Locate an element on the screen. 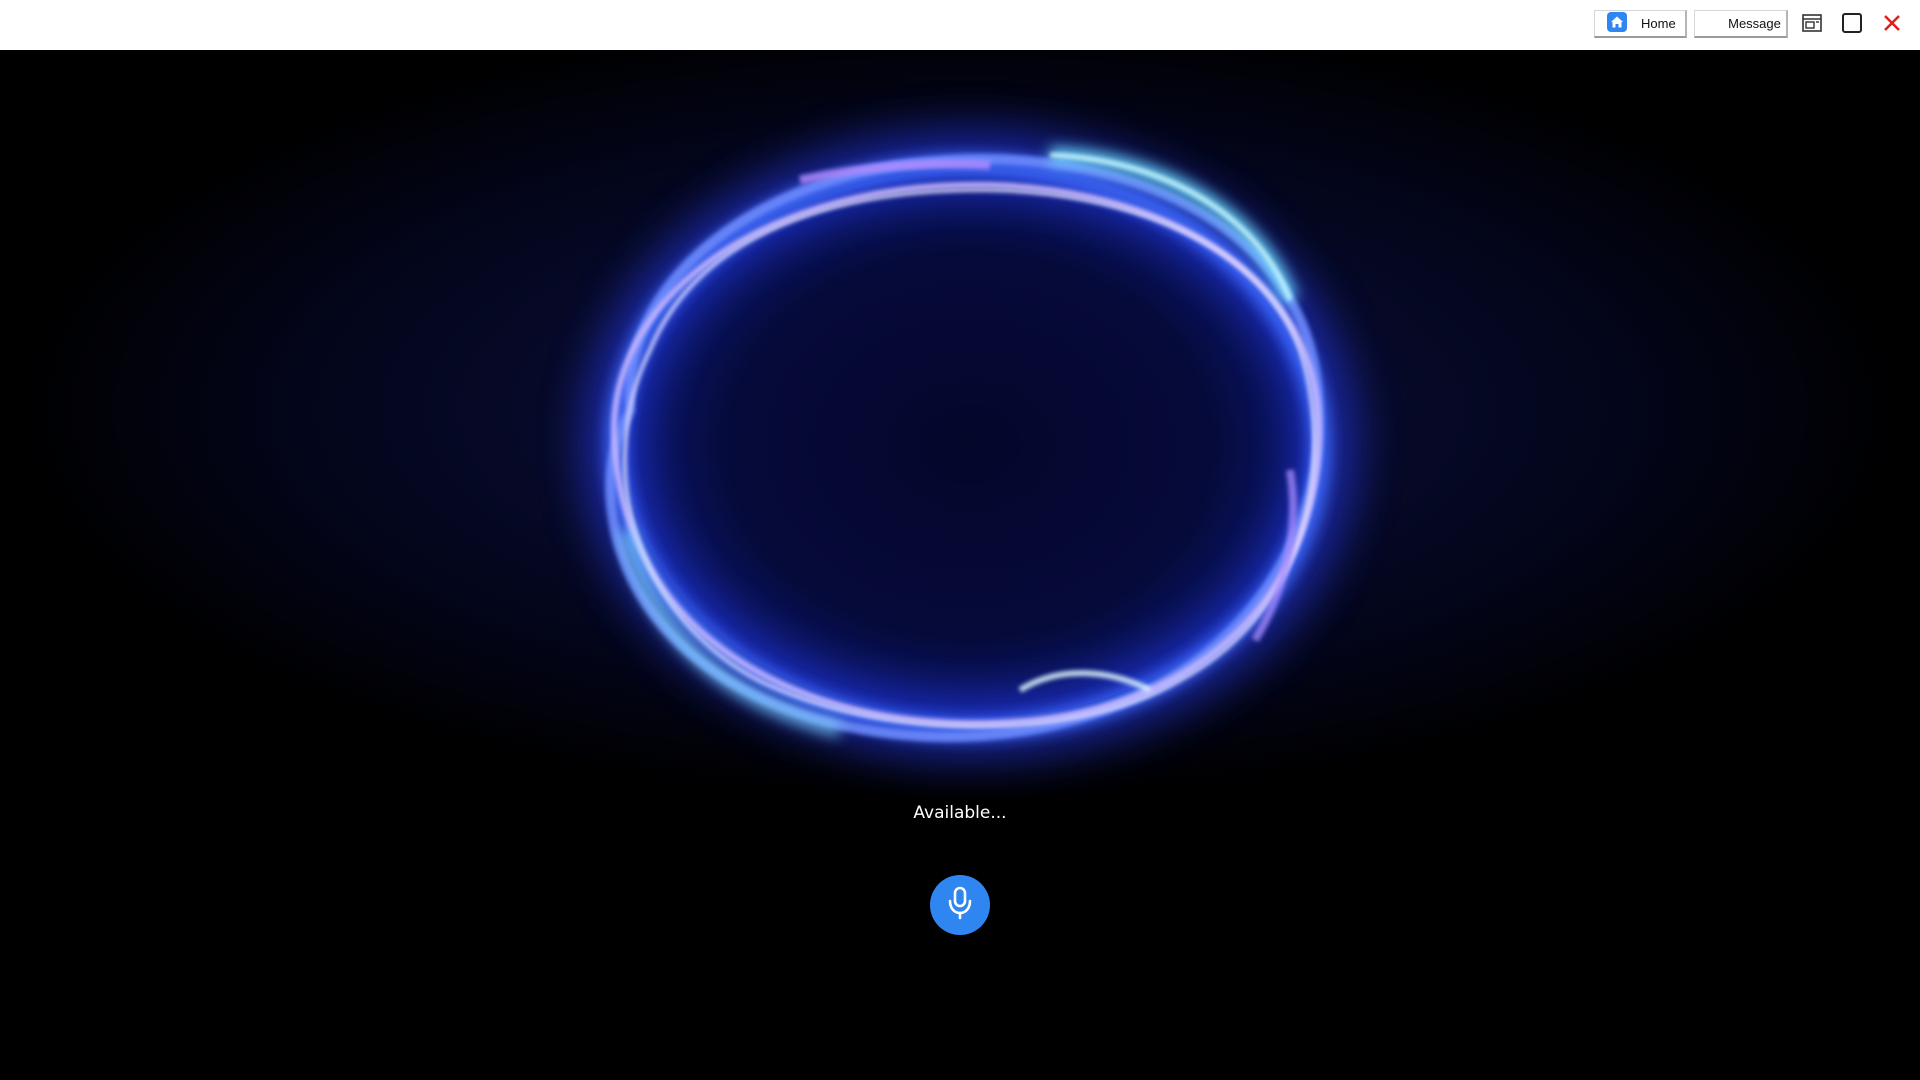 Image resolution: width=1920 pixels, height=1080 pixels. home-button: Home is located at coordinates (1640, 24).